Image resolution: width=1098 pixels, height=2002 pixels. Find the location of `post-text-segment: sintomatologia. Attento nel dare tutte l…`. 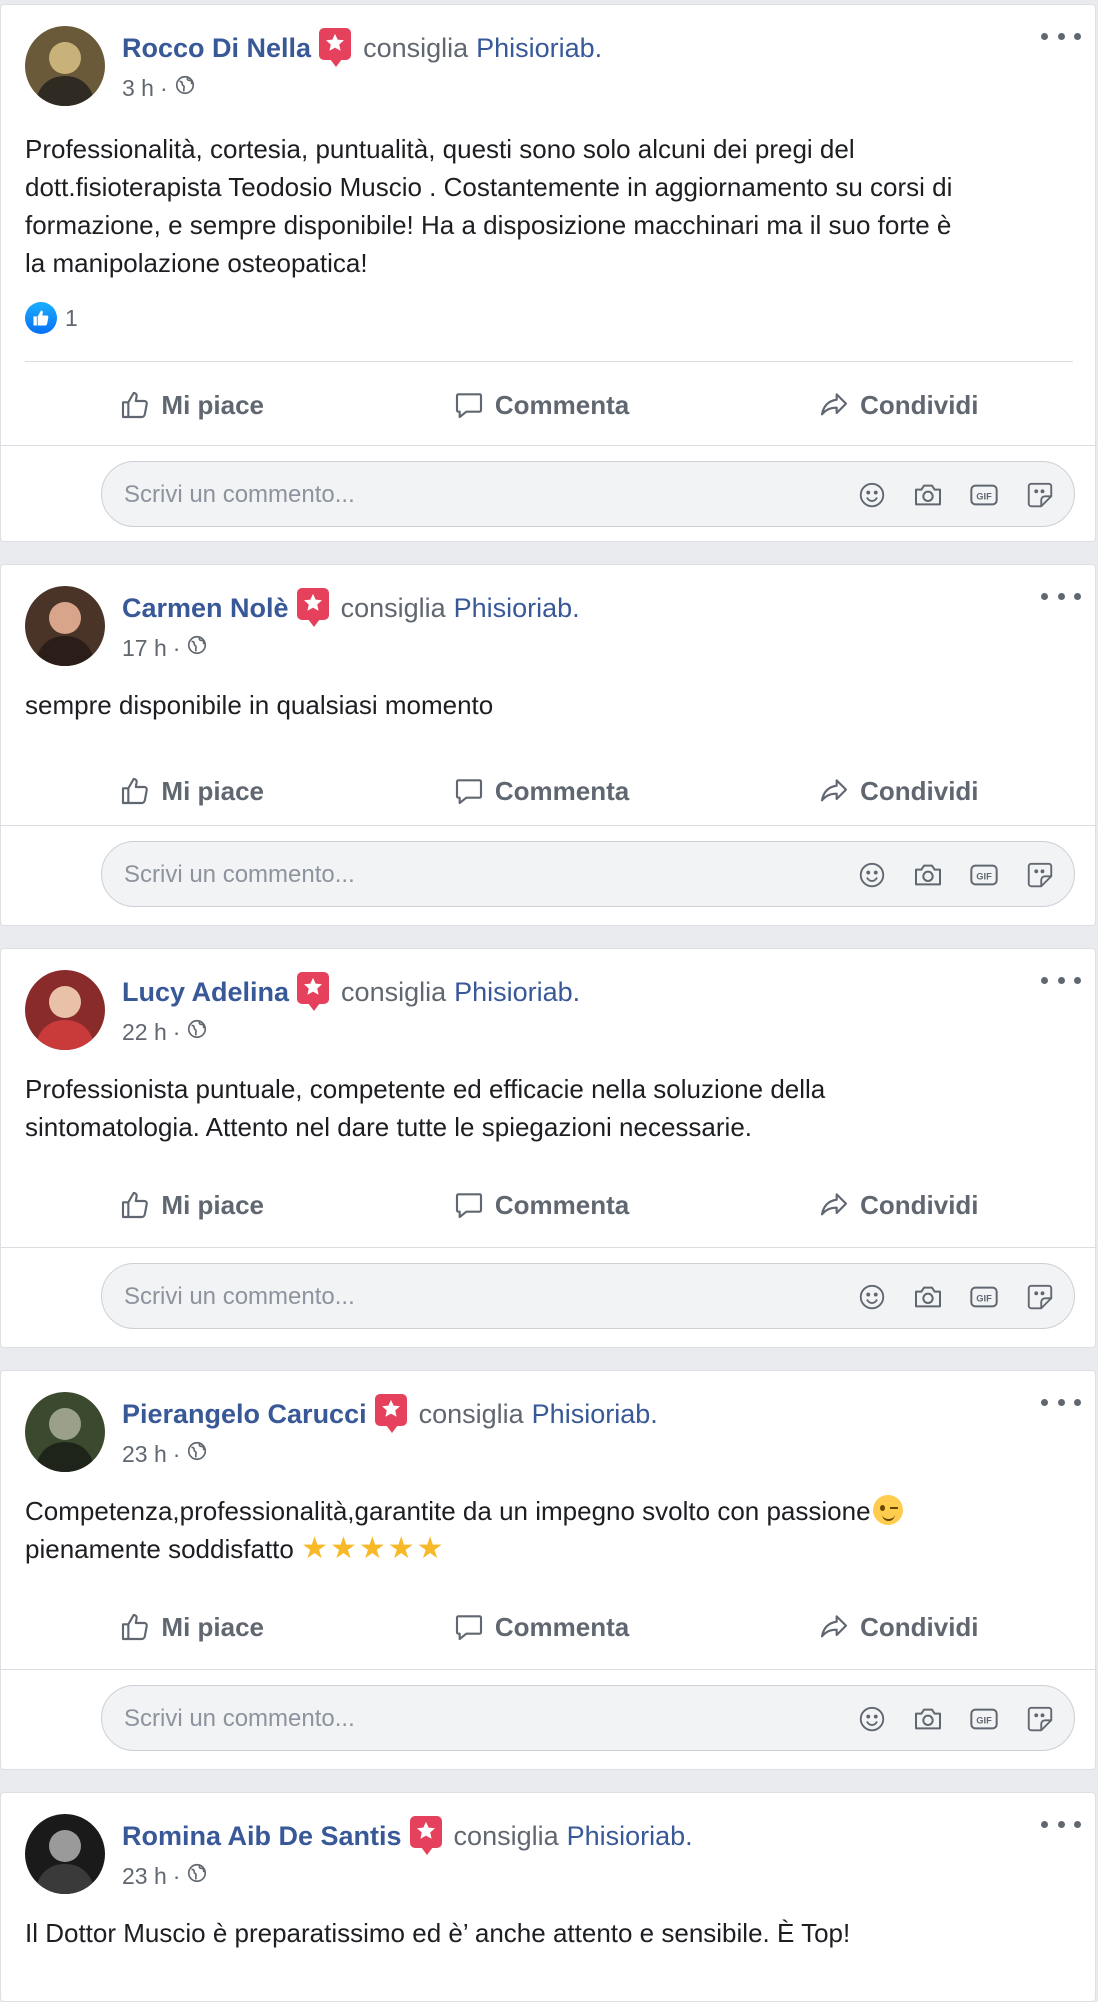

post-text-segment: sintomatologia. Attento nel dare tutte l… is located at coordinates (389, 1127).